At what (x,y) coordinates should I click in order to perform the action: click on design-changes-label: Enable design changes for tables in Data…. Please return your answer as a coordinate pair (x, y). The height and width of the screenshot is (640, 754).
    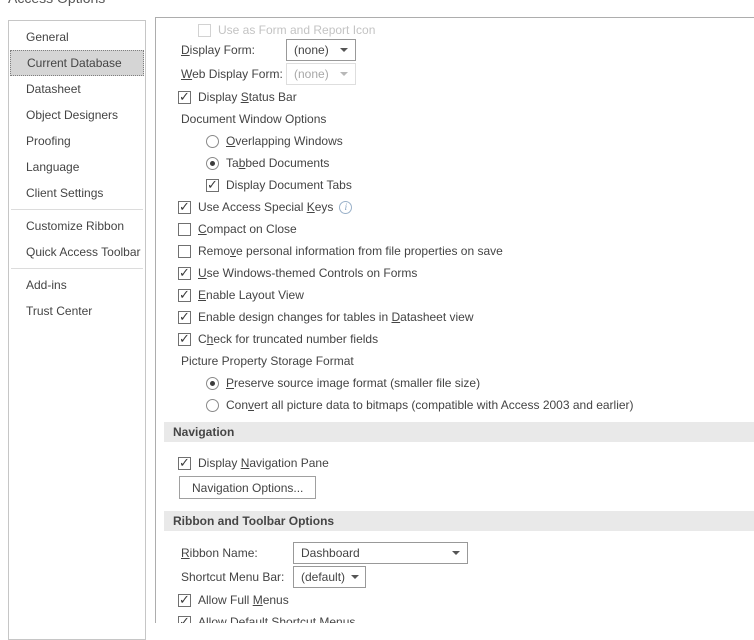
    Looking at the image, I should click on (336, 317).